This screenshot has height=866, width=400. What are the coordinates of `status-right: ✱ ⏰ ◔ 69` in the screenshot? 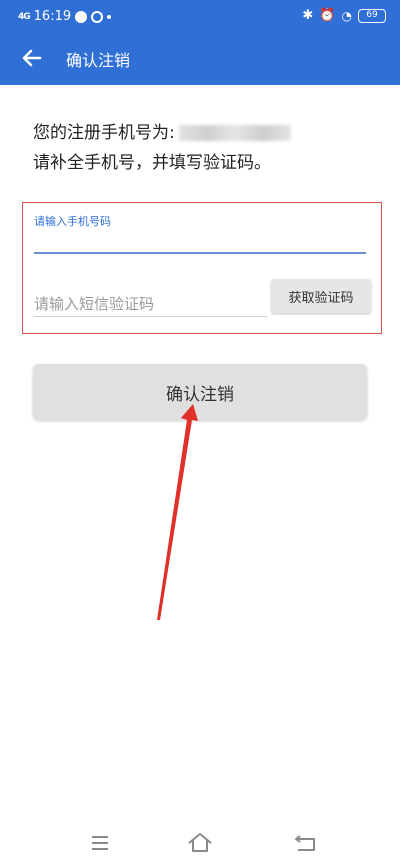 It's located at (344, 15).